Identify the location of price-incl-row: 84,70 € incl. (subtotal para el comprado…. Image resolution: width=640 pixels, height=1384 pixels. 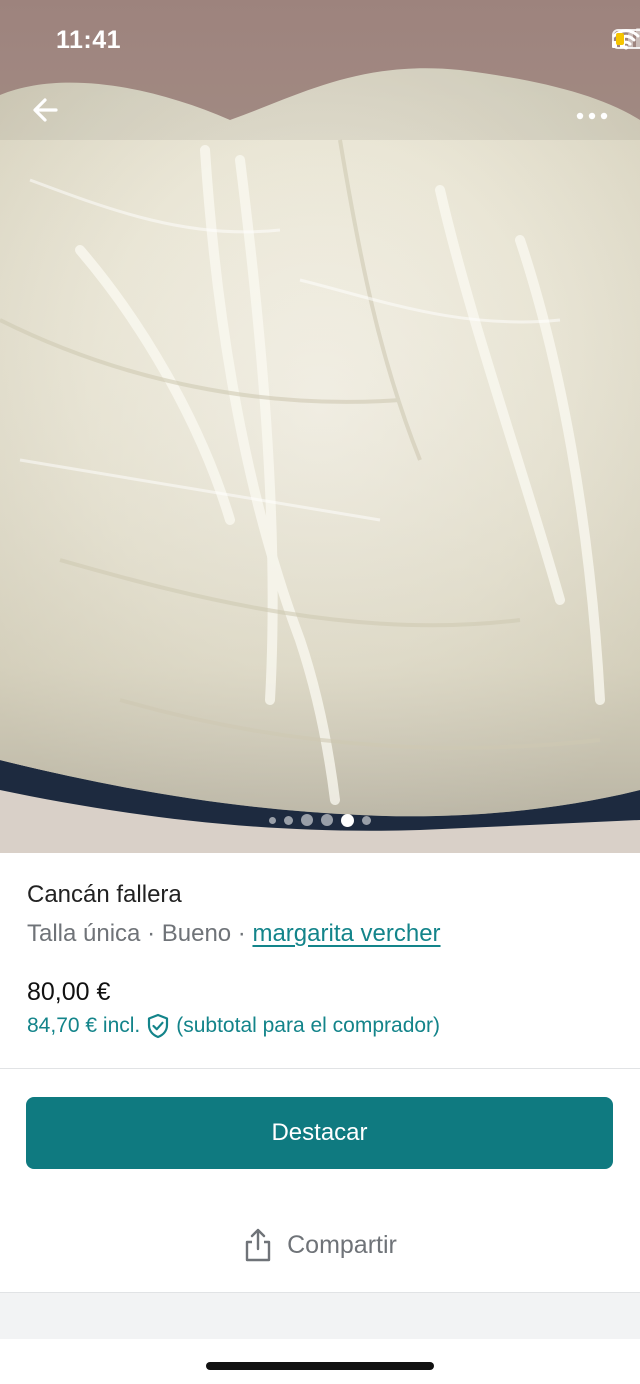
(233, 1026).